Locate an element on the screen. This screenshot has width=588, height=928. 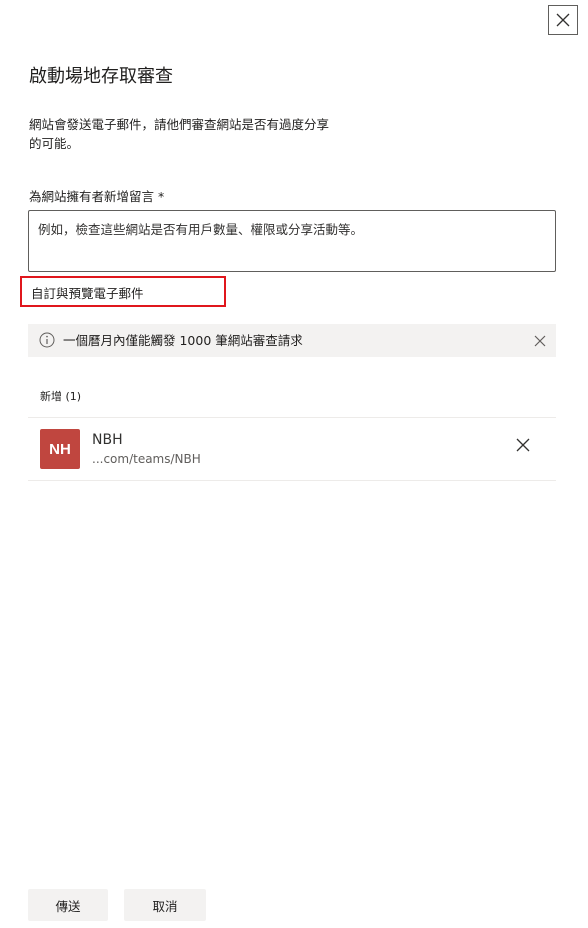
dismiss-info-icon is located at coordinates (540, 341).